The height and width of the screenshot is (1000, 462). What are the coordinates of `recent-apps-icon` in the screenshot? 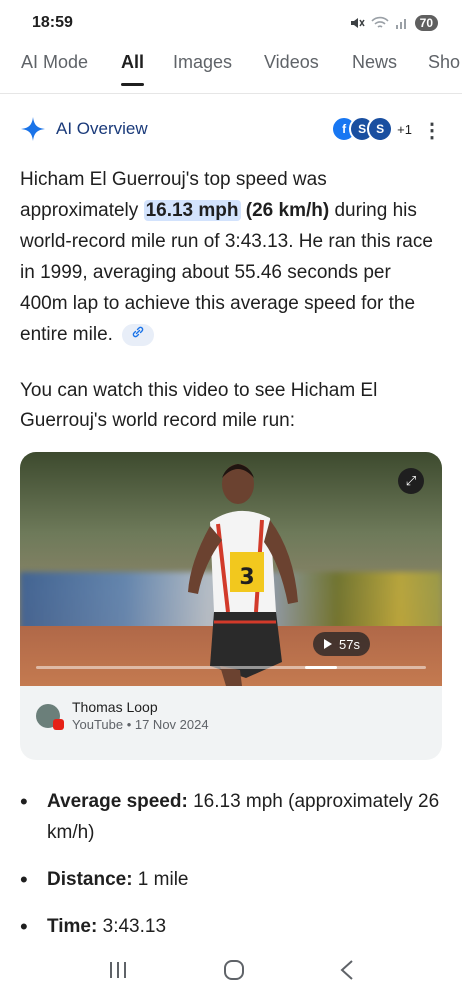 It's located at (118, 970).